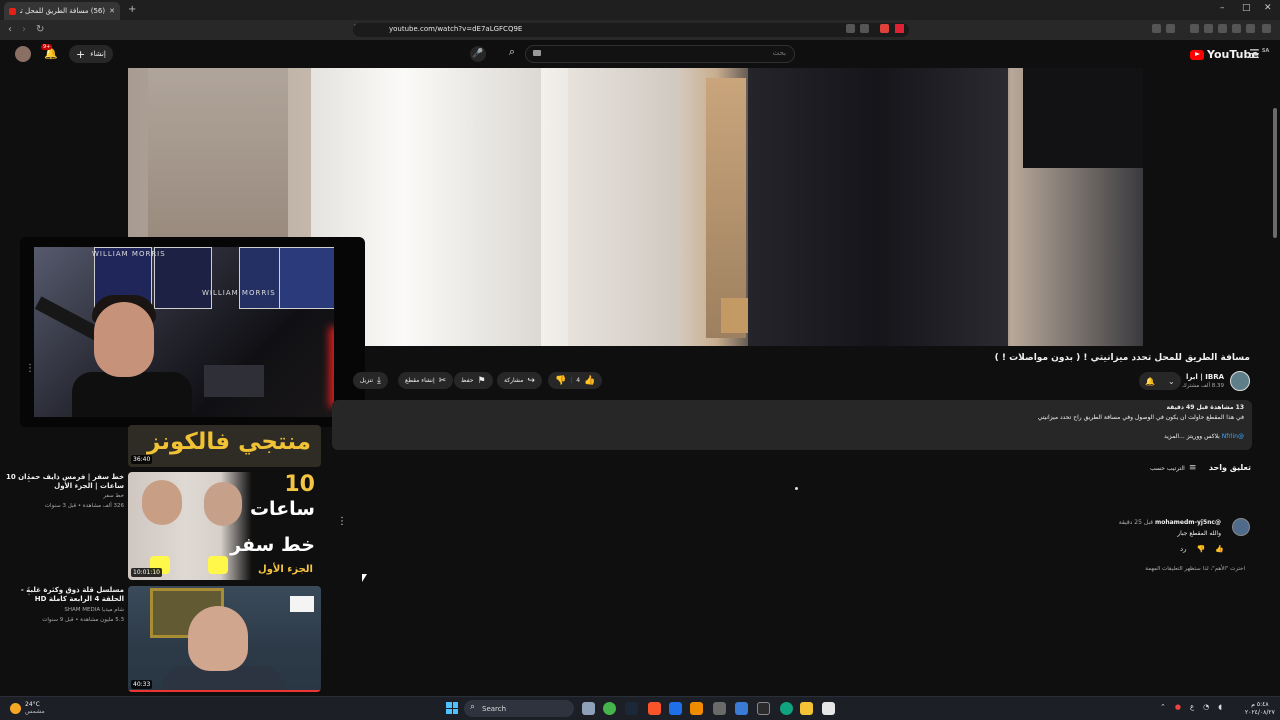 This screenshot has width=1280, height=720. What do you see at coordinates (588, 708) in the screenshot?
I see `task-view-icon` at bounding box center [588, 708].